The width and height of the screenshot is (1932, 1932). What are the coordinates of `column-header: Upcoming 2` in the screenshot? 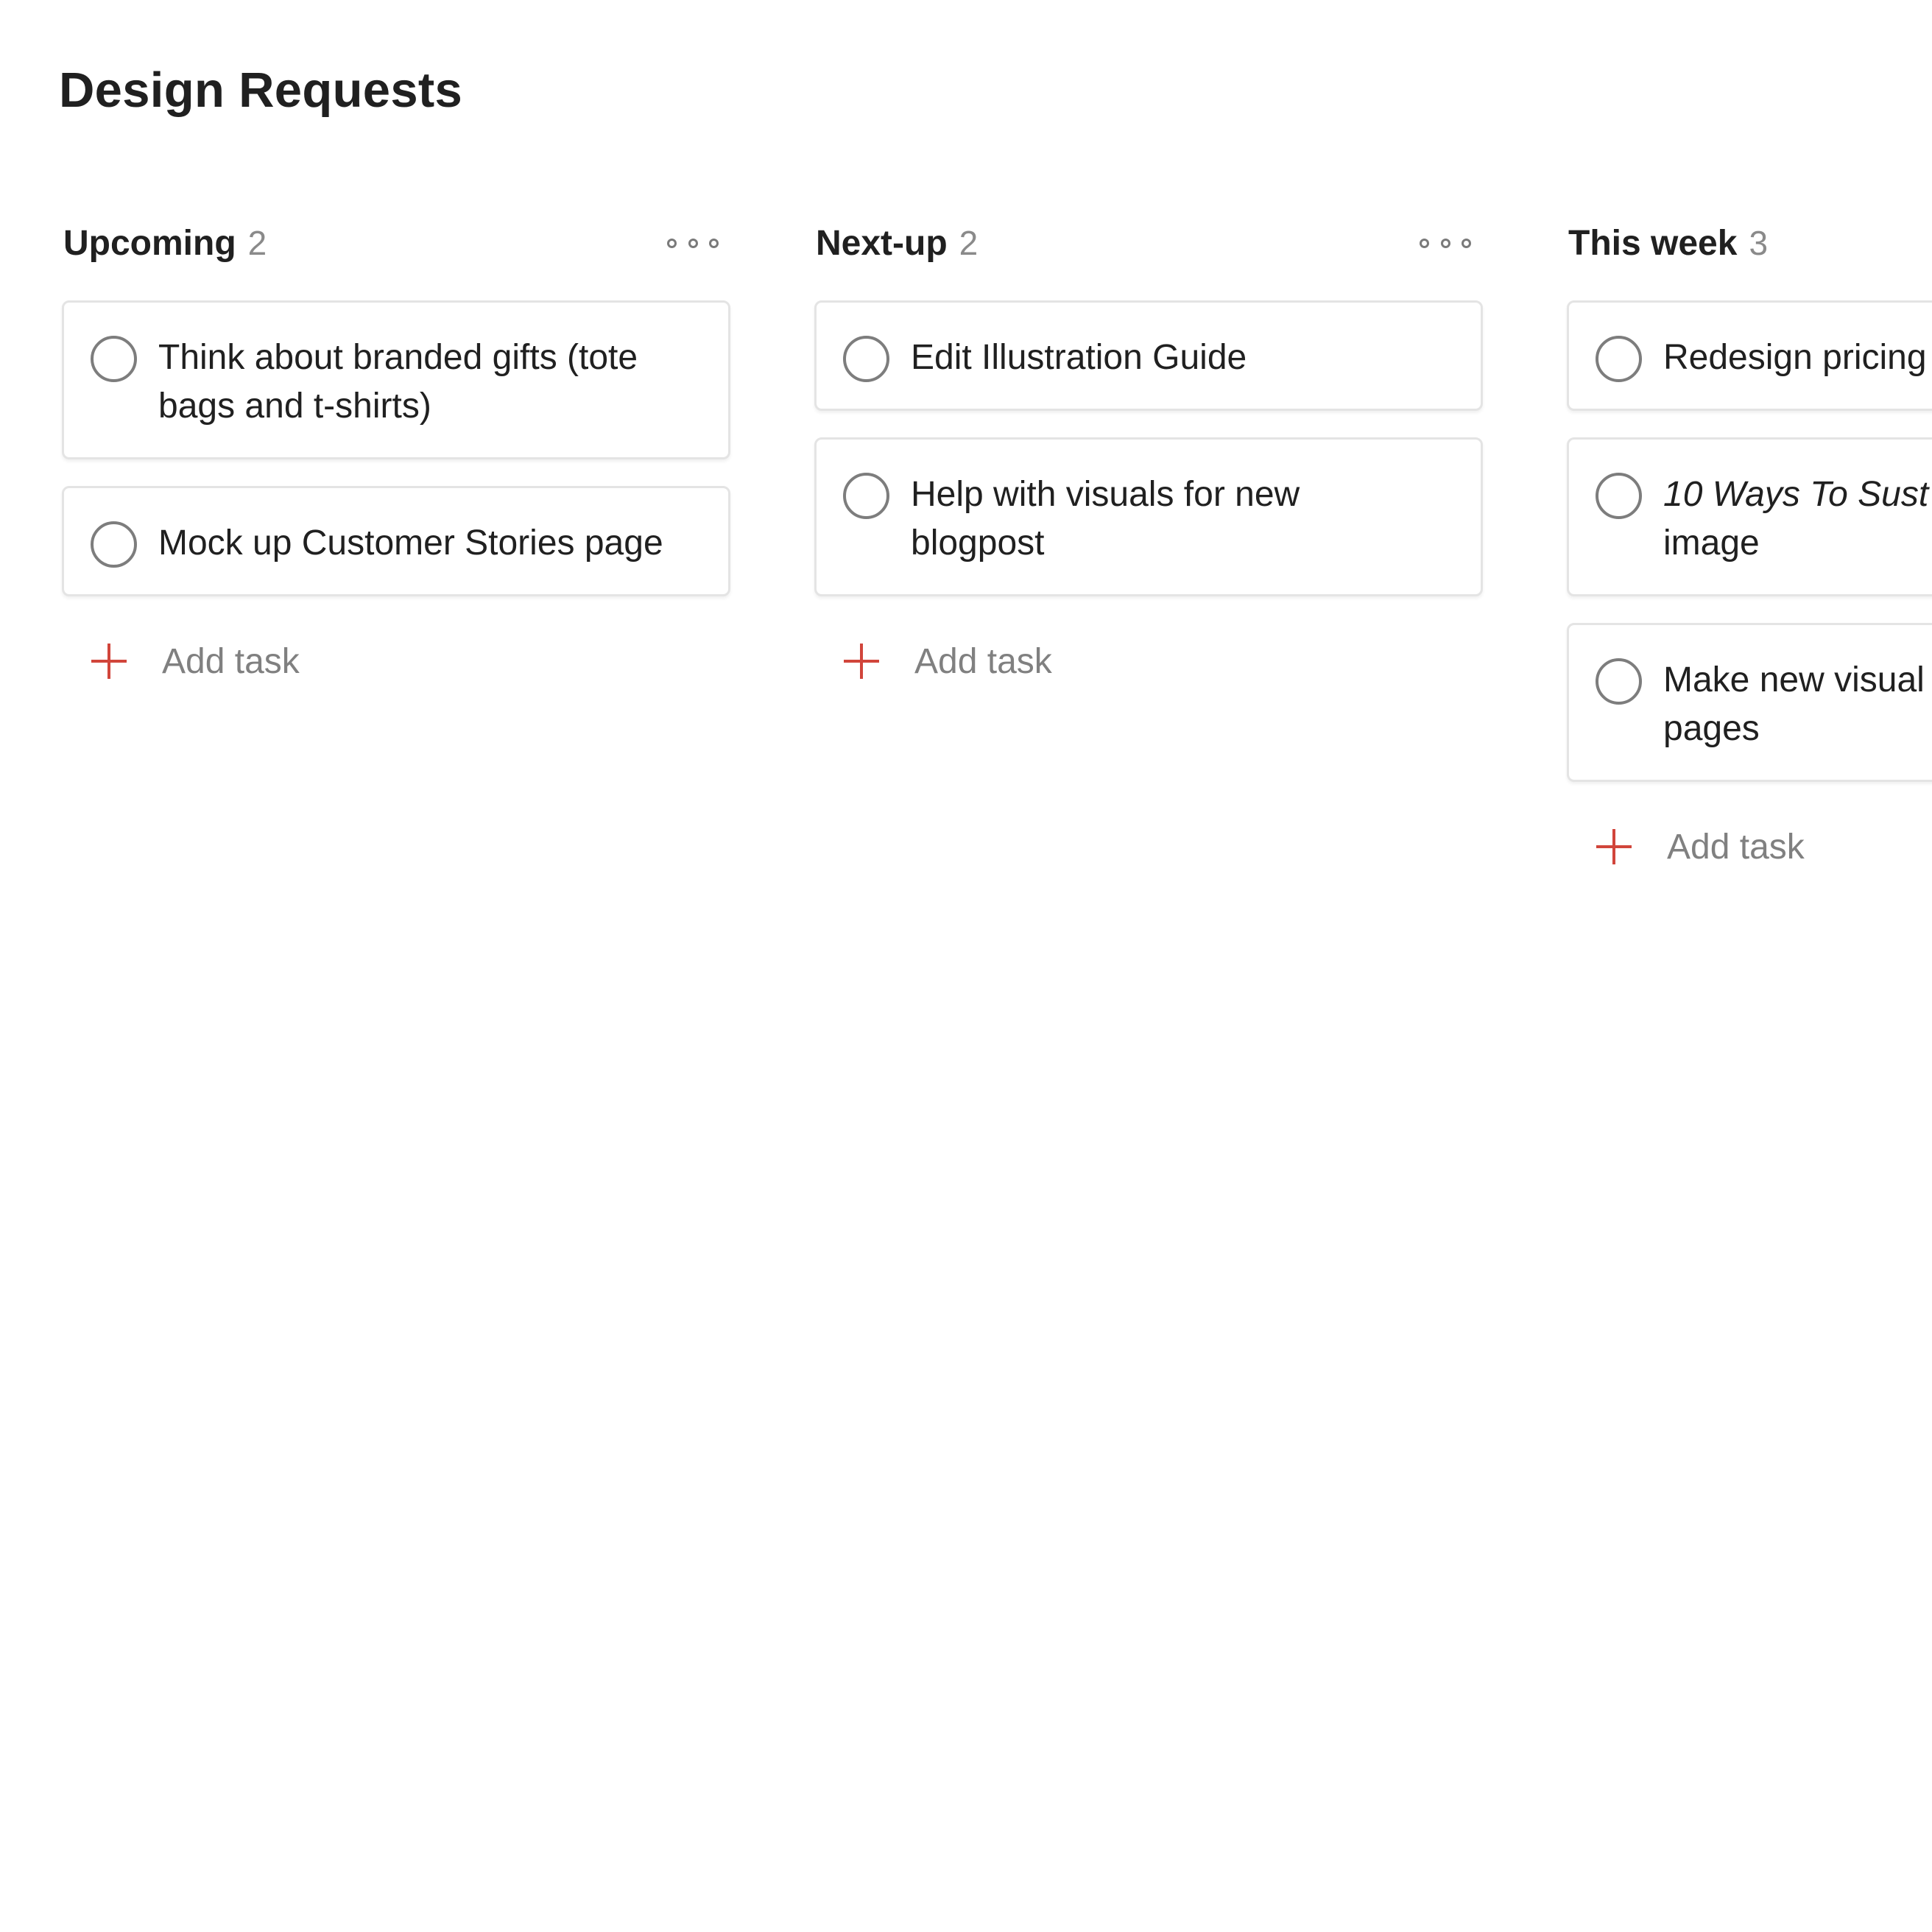 It's located at (397, 243).